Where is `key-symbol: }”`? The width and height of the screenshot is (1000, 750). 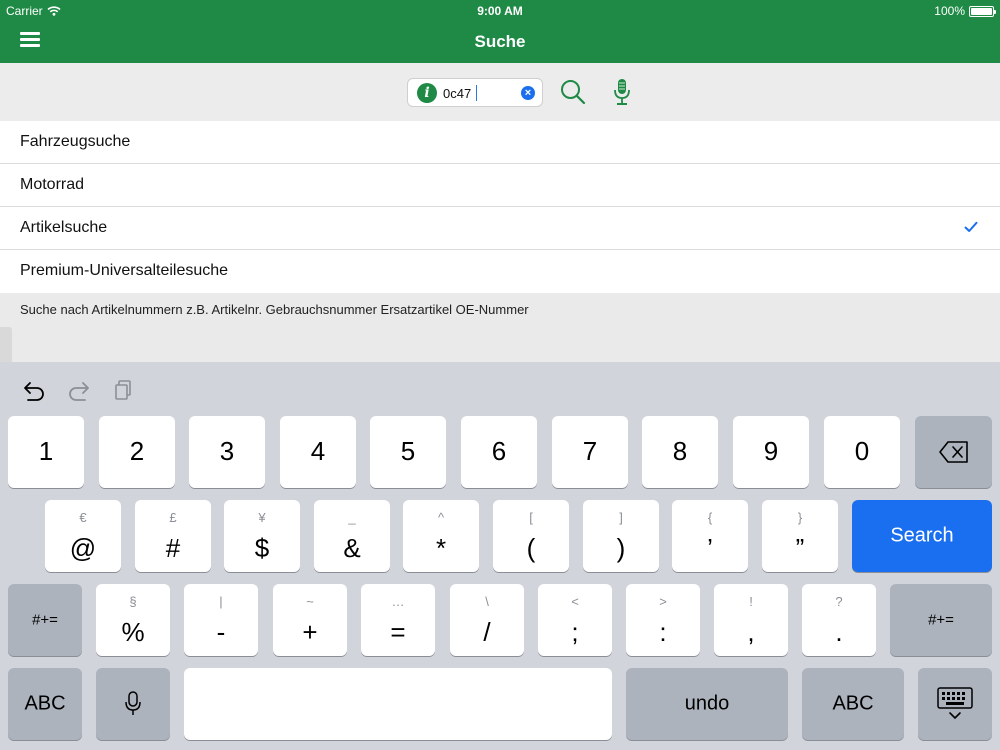
key-symbol: }” is located at coordinates (800, 536).